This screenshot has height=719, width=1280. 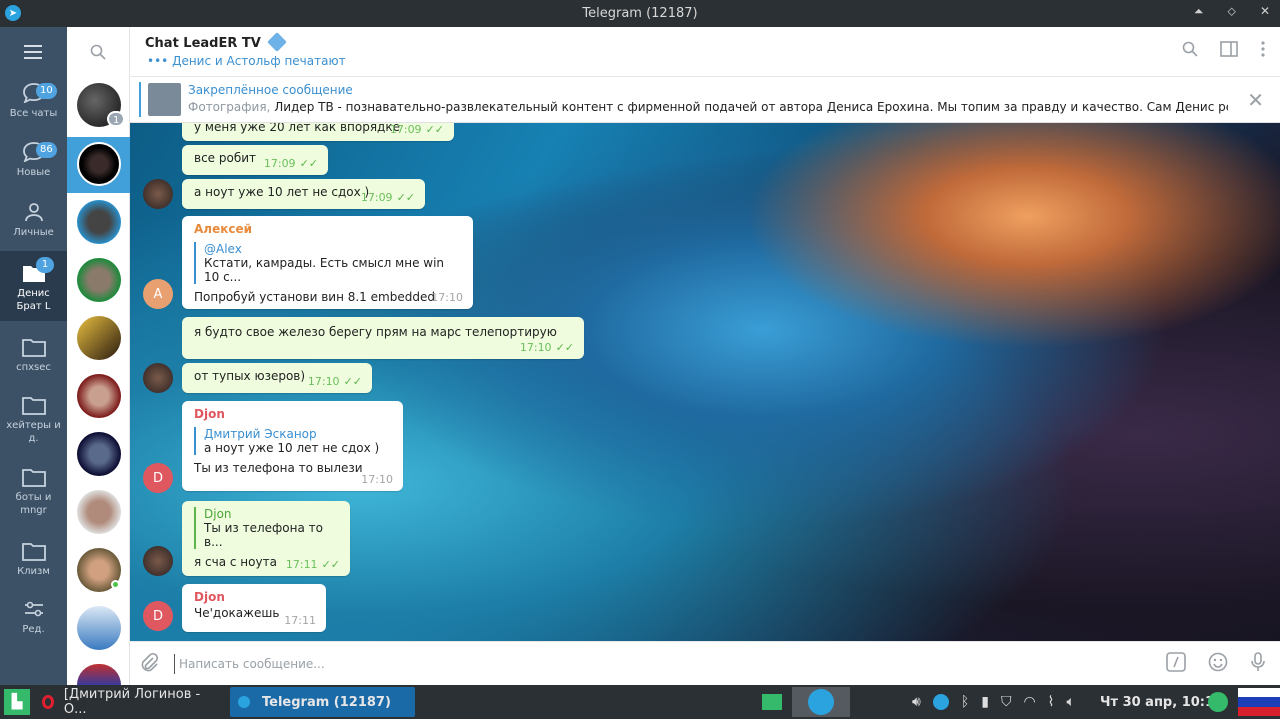 I want to click on more-options-icon, so click(x=1263, y=49).